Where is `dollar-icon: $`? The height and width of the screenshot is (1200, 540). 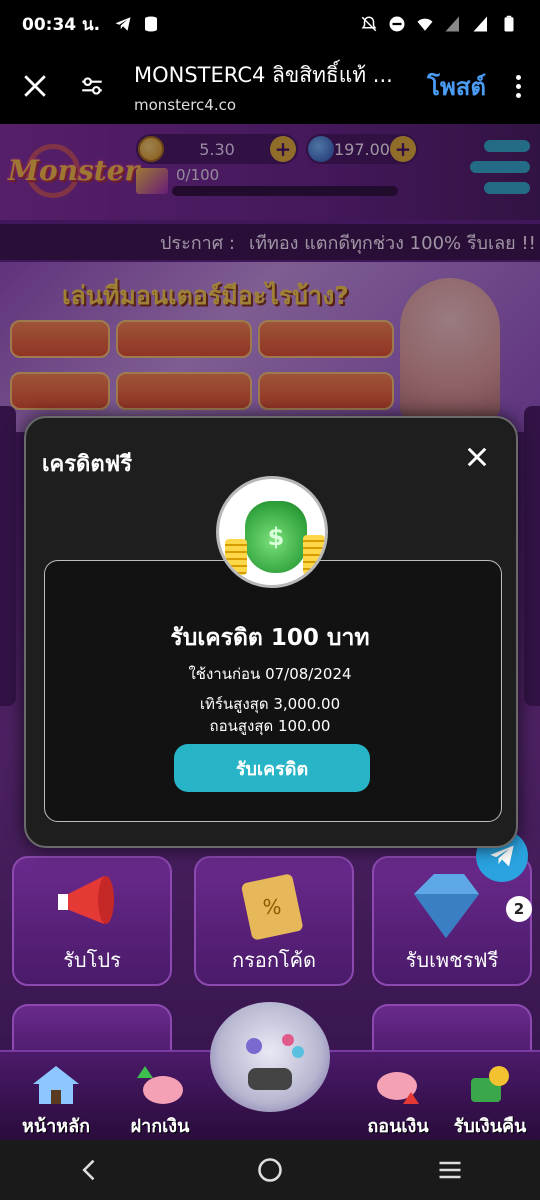 dollar-icon: $ is located at coordinates (276, 537).